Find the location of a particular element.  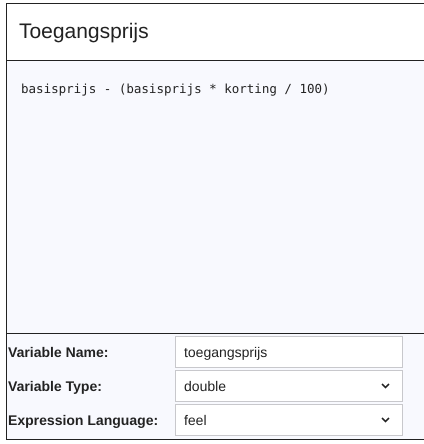

field-label: Variable Name: is located at coordinates (59, 352).